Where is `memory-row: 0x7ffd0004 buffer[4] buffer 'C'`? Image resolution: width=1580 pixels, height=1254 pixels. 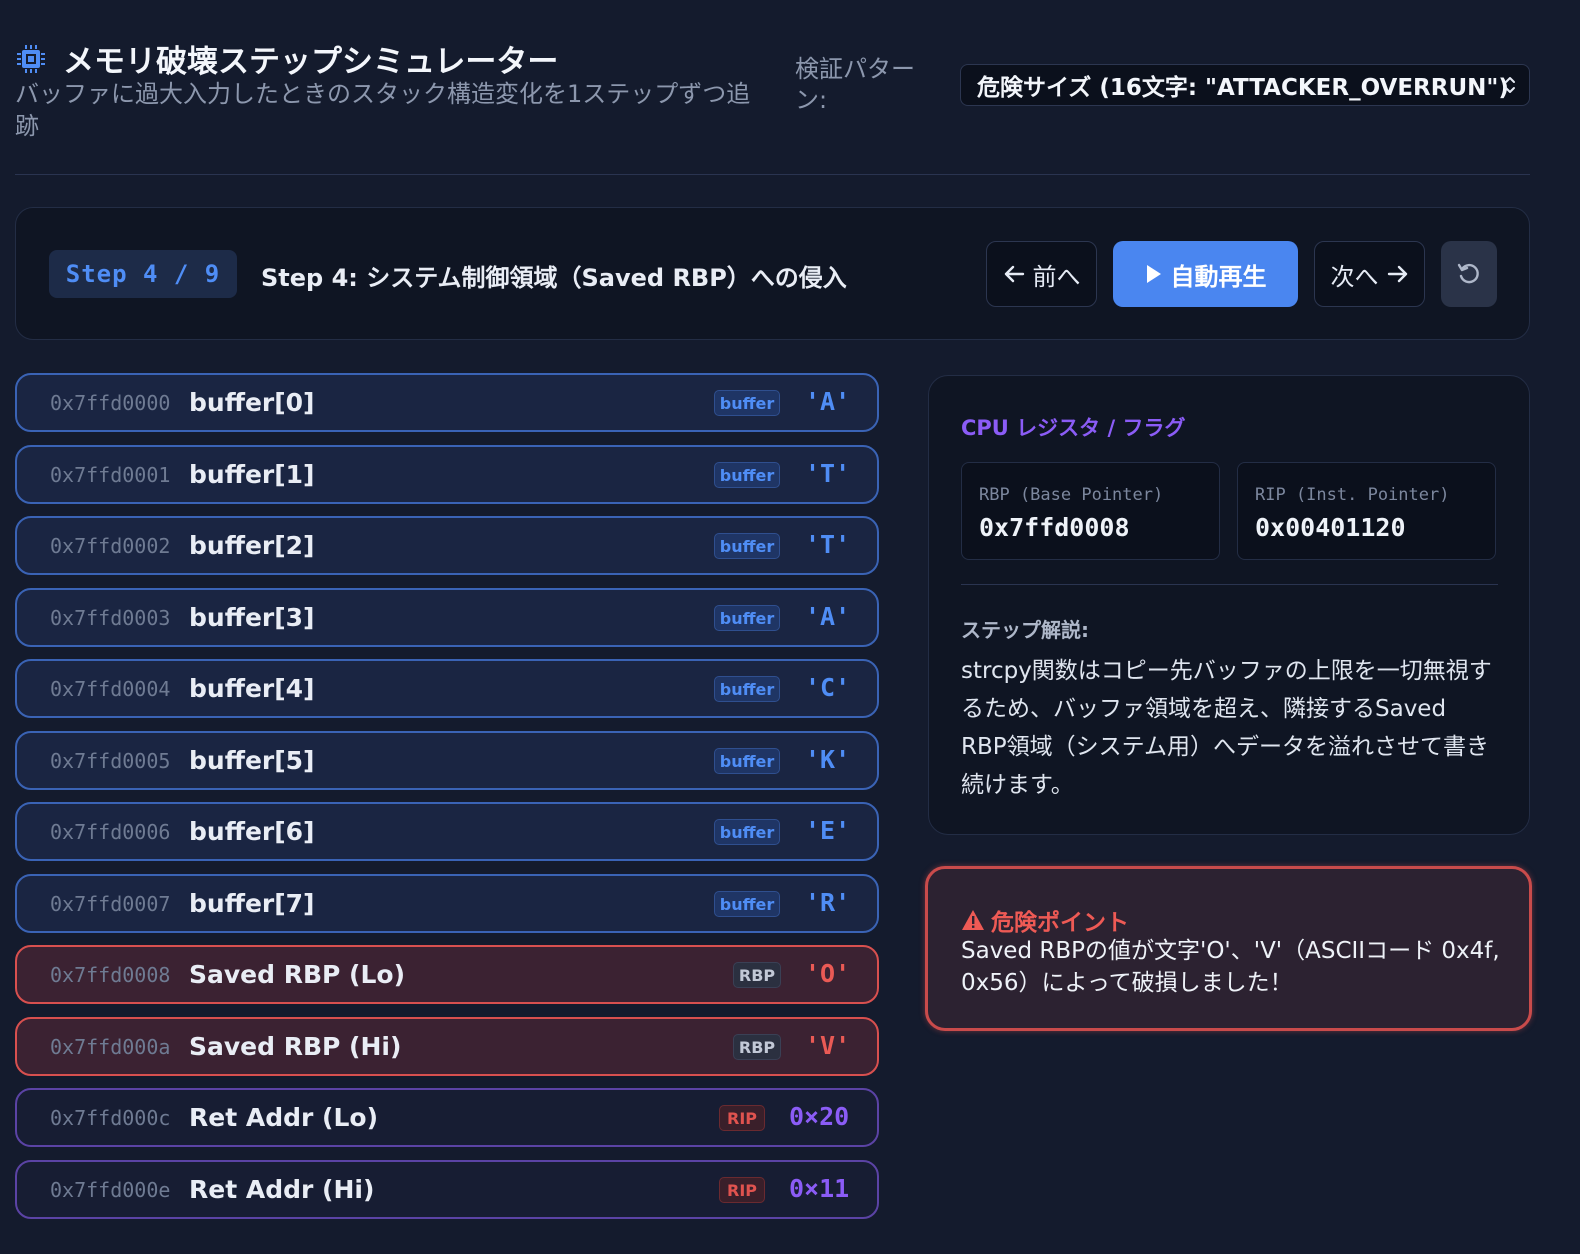 memory-row: 0x7ffd0004 buffer[4] buffer 'C' is located at coordinates (447, 688).